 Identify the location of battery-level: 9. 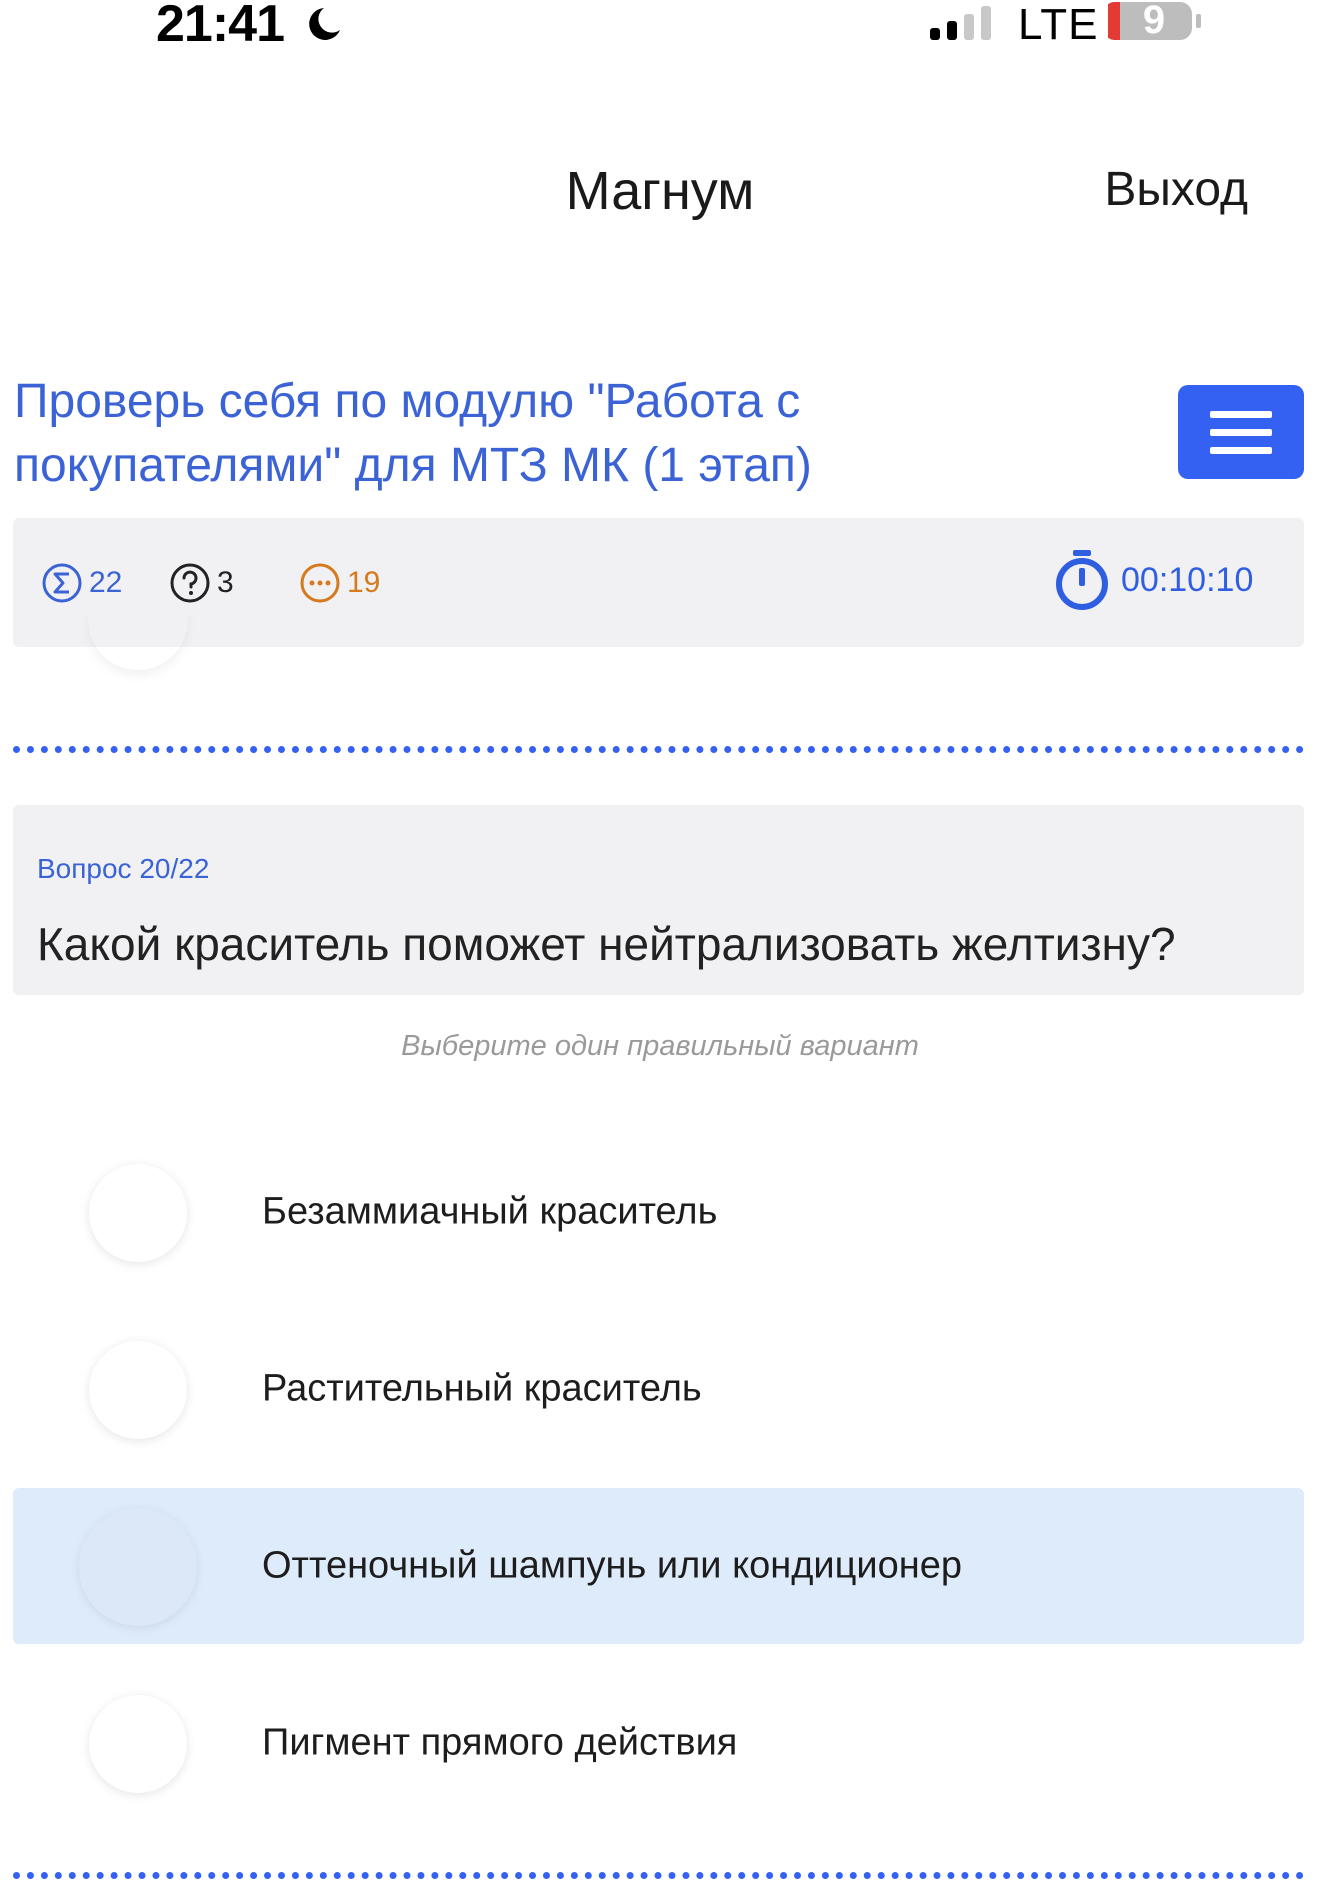
(1154, 21).